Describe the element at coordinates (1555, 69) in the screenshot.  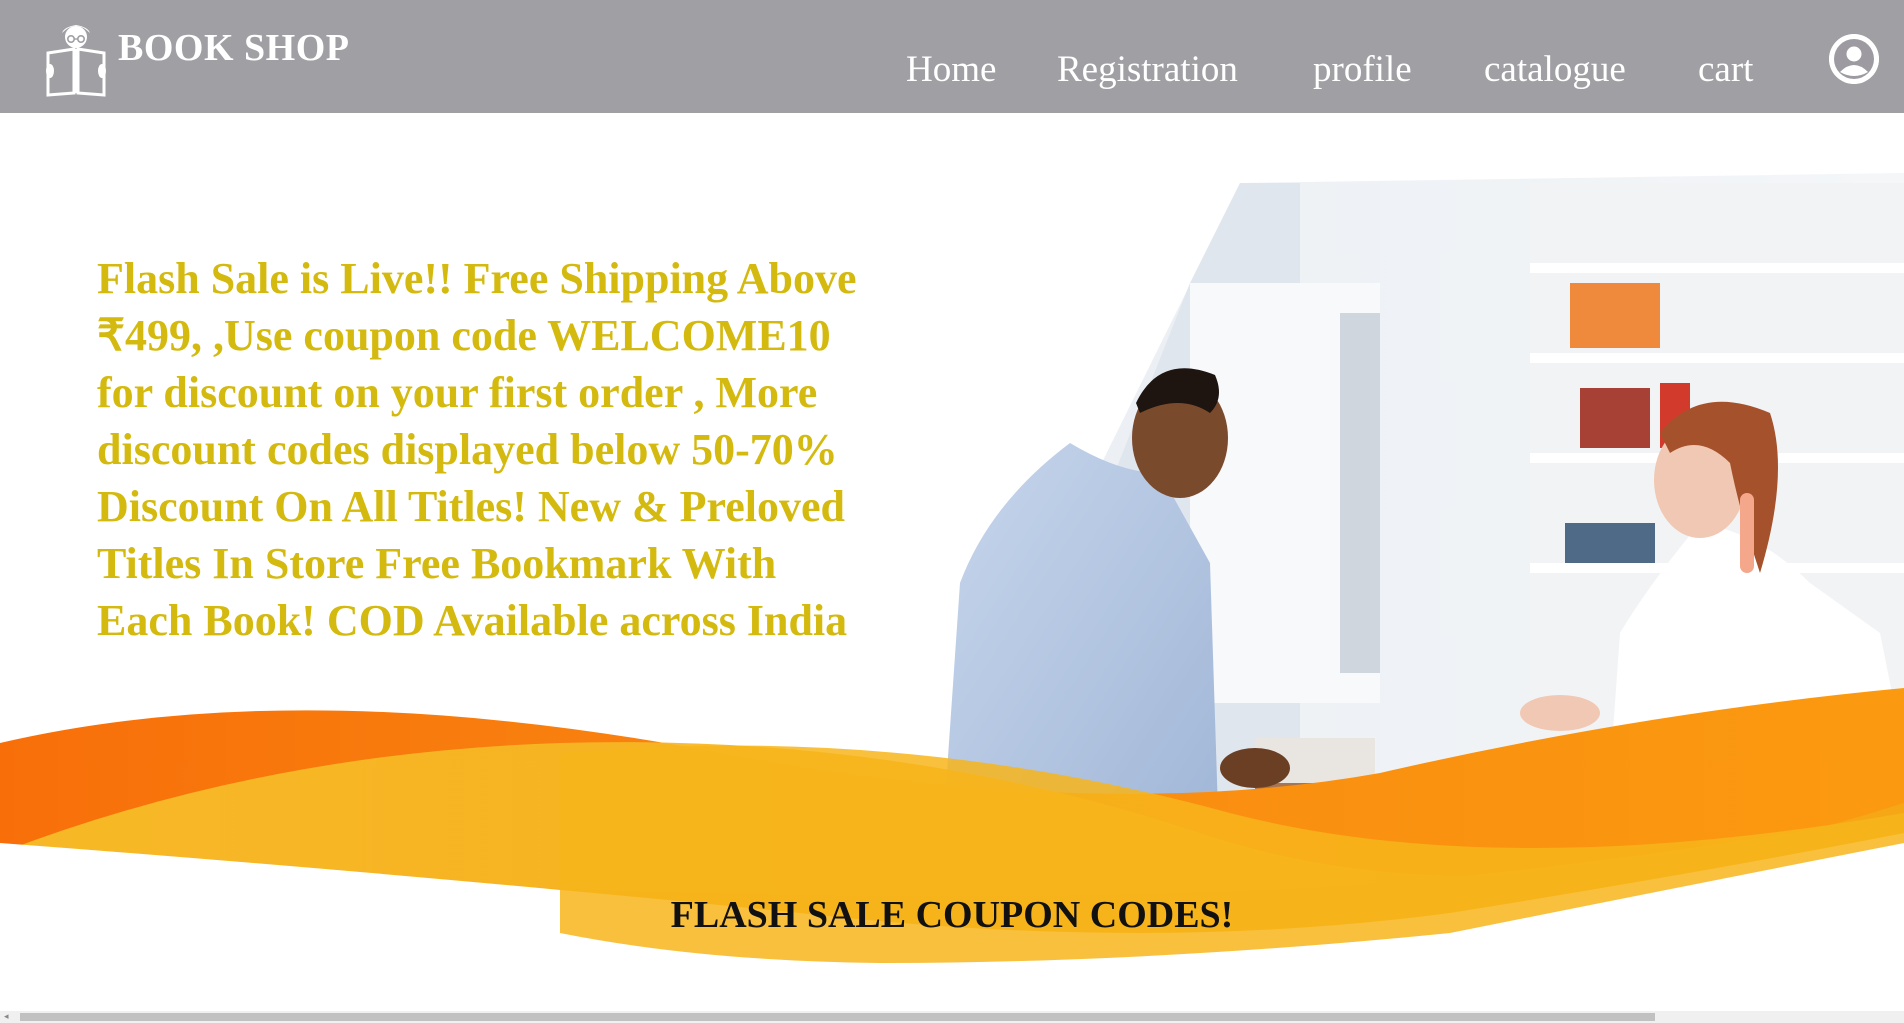
I see `nav-catalogue-link: catalogue` at that location.